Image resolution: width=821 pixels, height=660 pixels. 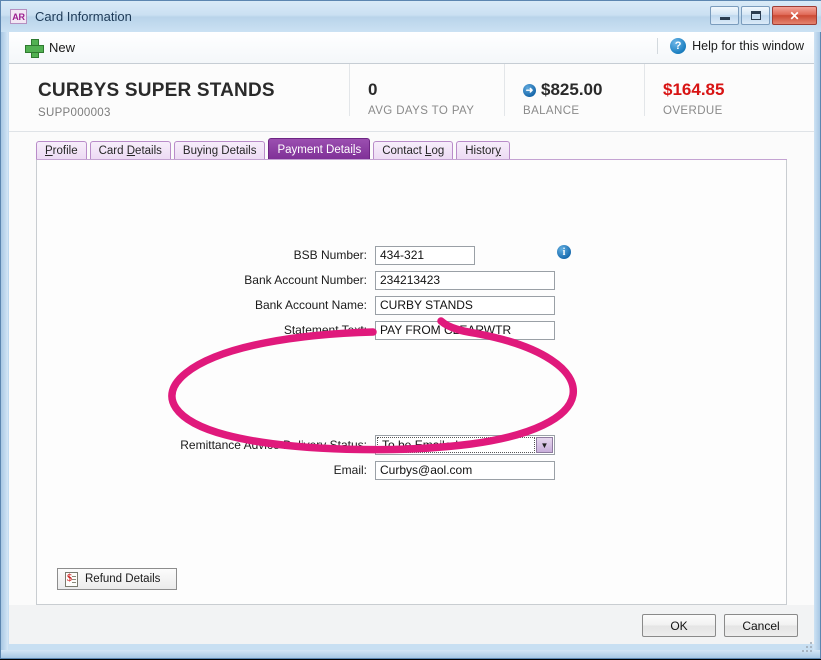 What do you see at coordinates (83, 16) in the screenshot?
I see `window-title: Card Information` at bounding box center [83, 16].